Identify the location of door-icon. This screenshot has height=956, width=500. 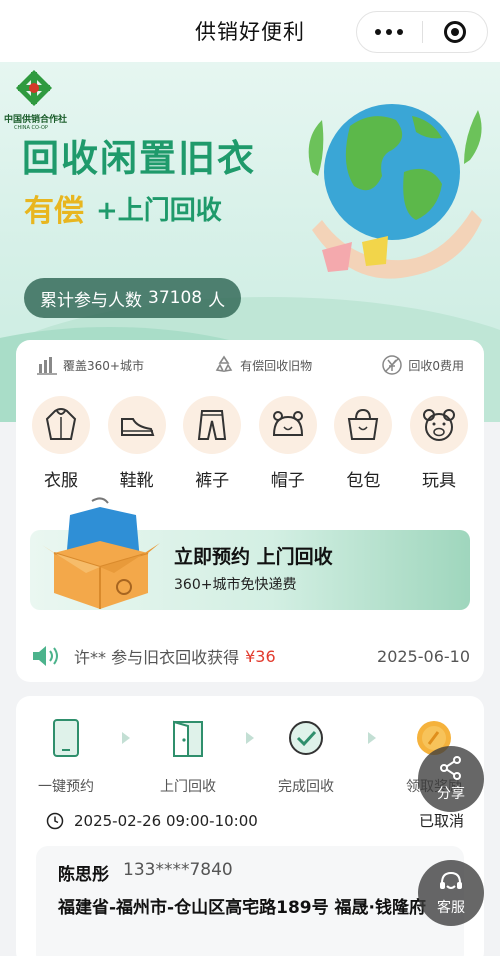
(188, 738).